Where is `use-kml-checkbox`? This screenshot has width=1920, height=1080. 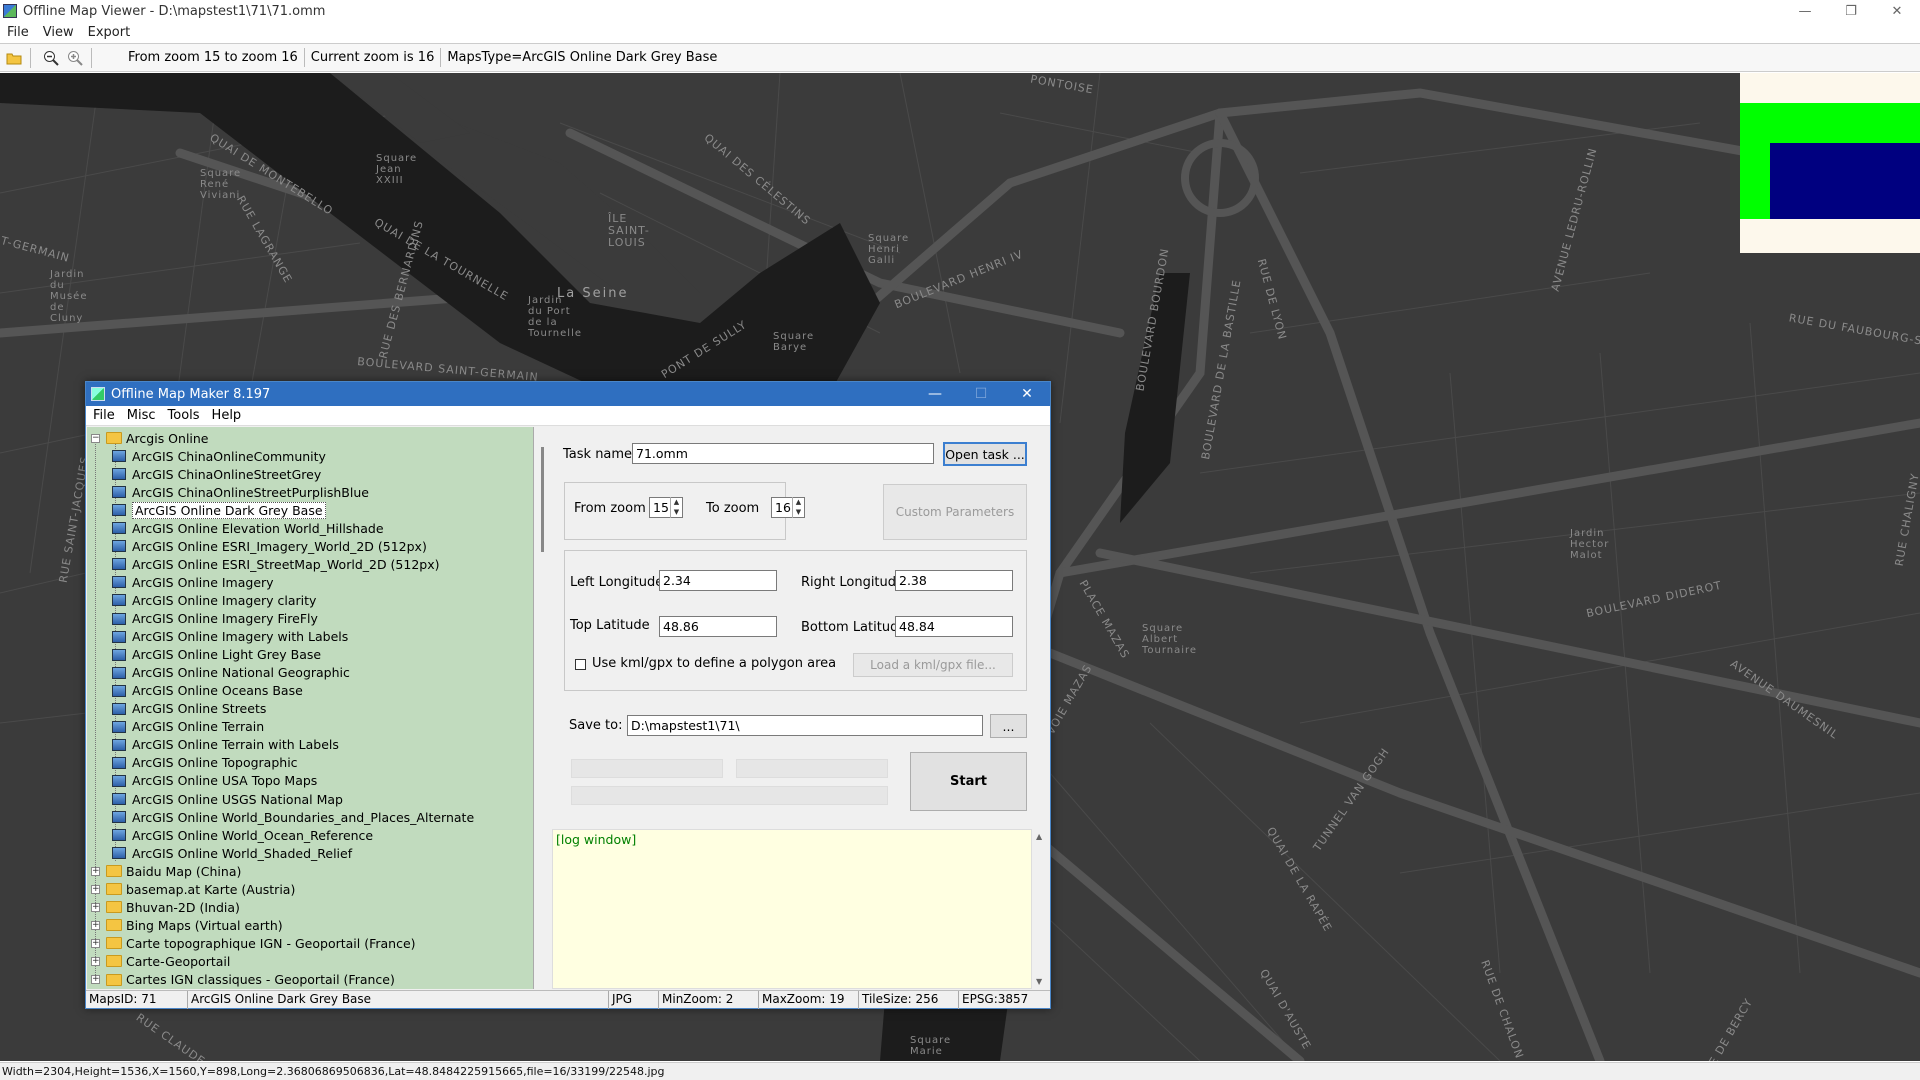
use-kml-checkbox is located at coordinates (580, 664).